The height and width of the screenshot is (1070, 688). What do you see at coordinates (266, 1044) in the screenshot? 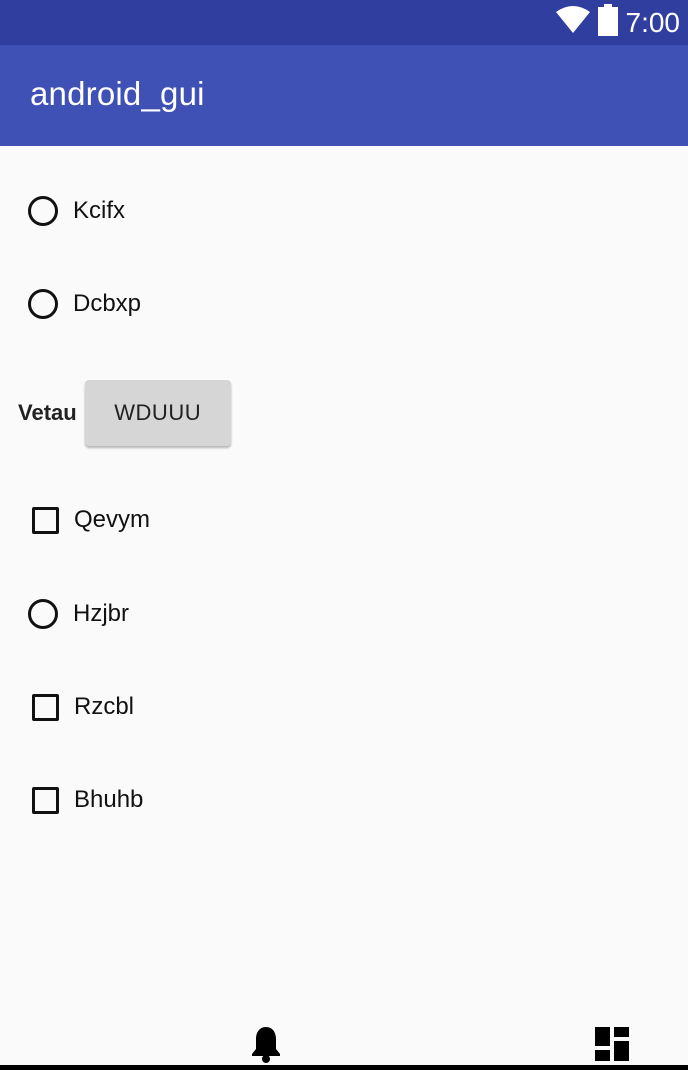
I see `bell-icon` at bounding box center [266, 1044].